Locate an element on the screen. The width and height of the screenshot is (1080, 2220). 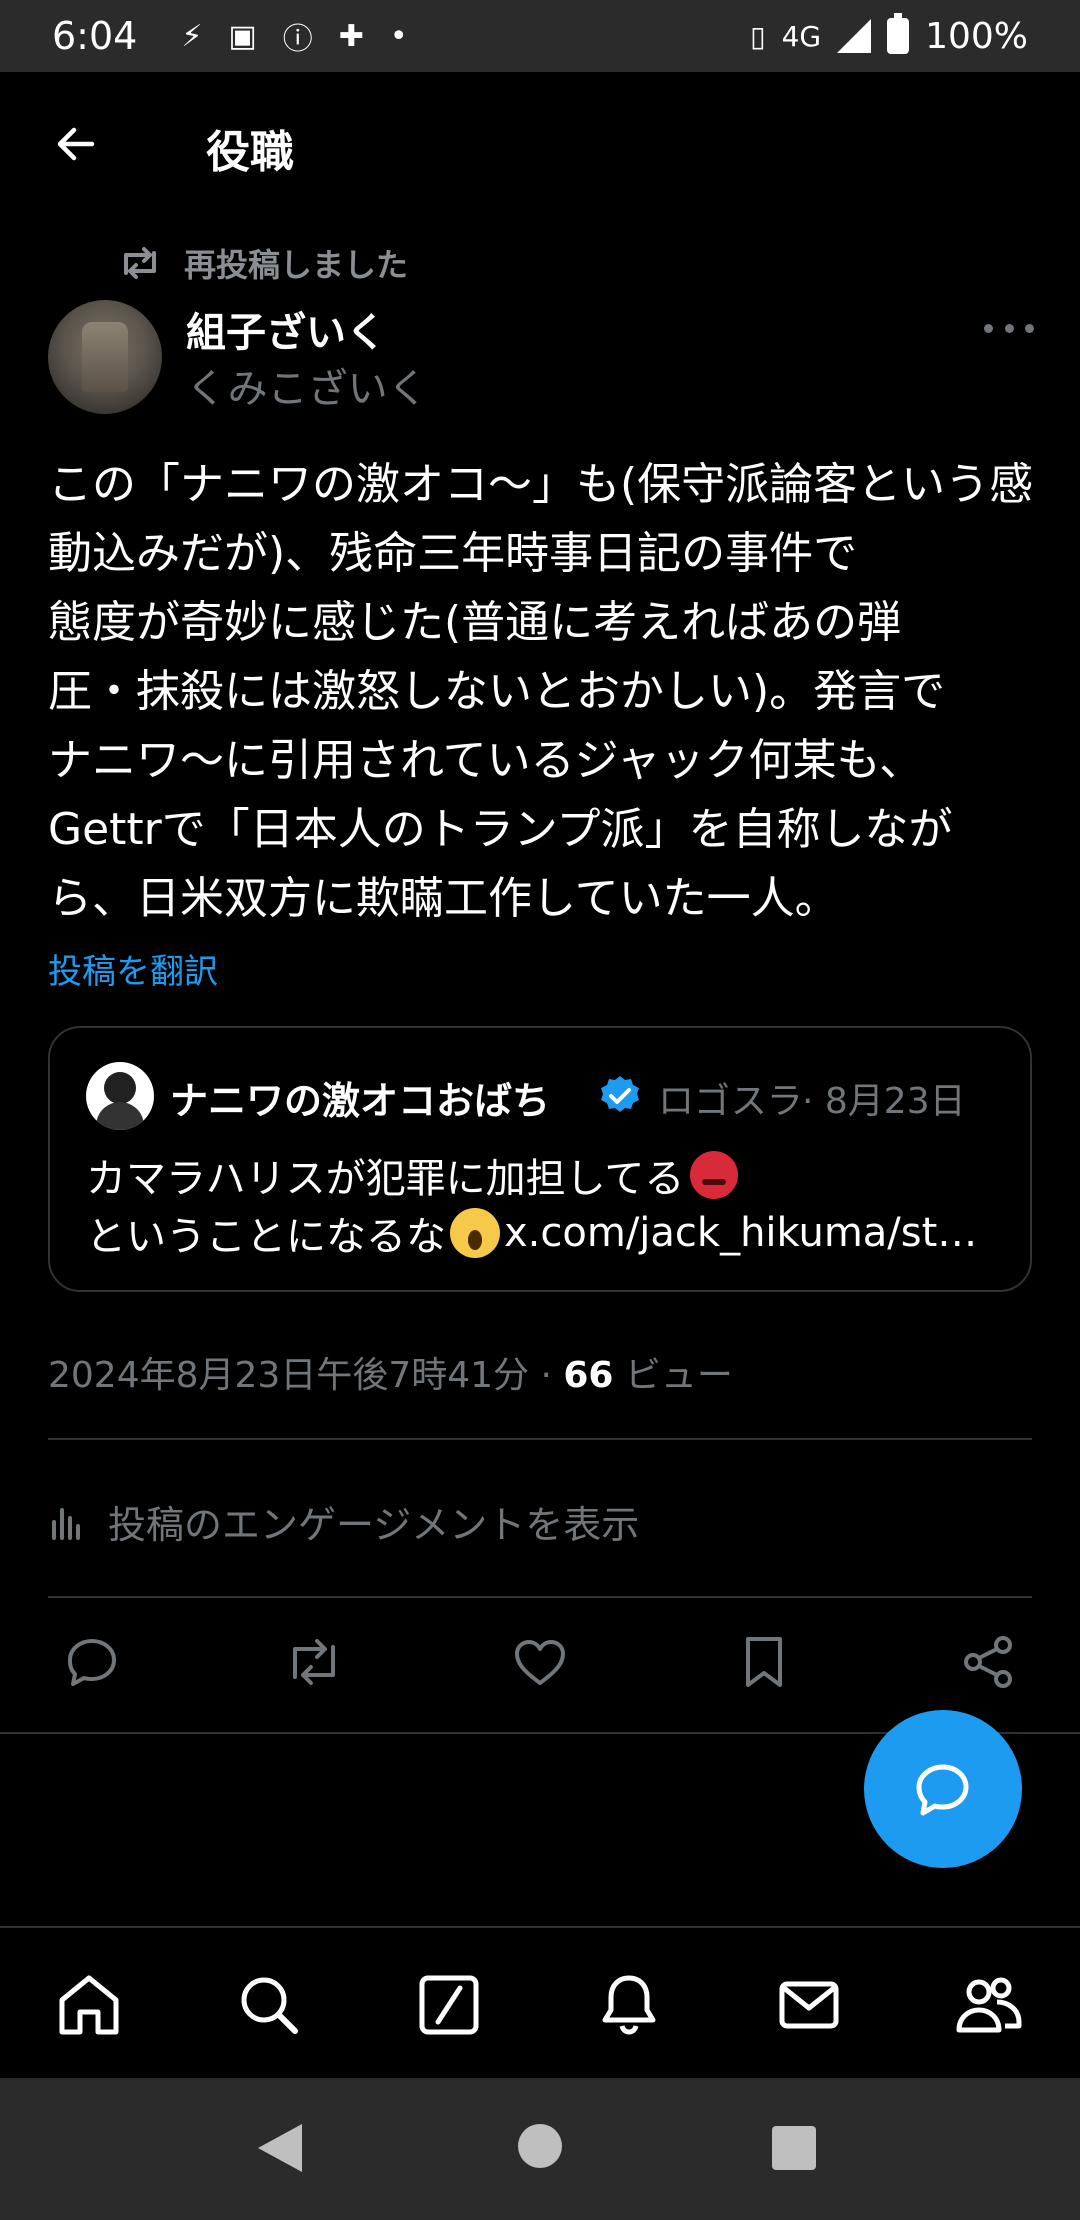
communities-icon is located at coordinates (989, 2005).